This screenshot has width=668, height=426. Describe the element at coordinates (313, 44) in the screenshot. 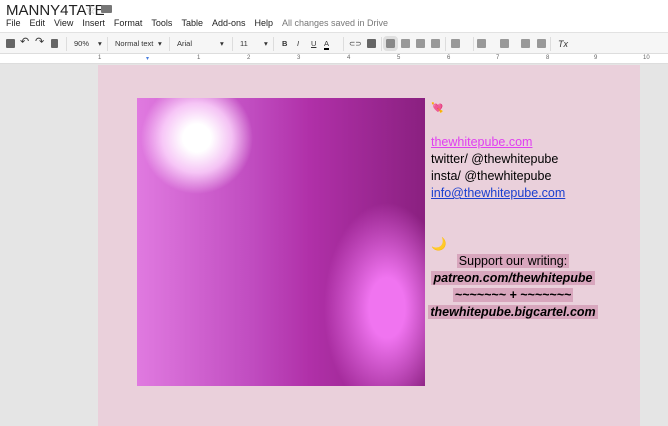

I see `underline-button: U` at that location.